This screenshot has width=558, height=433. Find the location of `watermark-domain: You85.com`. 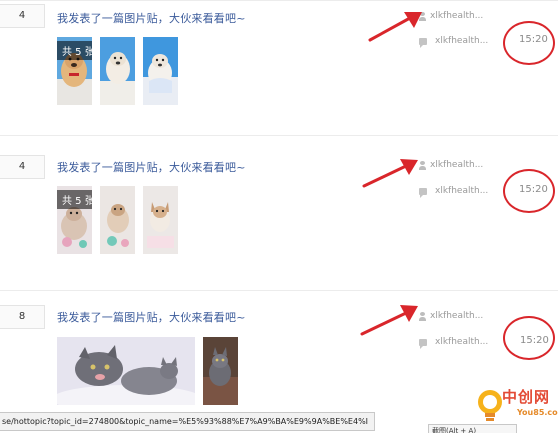

watermark-domain: You85.com is located at coordinates (537, 412).